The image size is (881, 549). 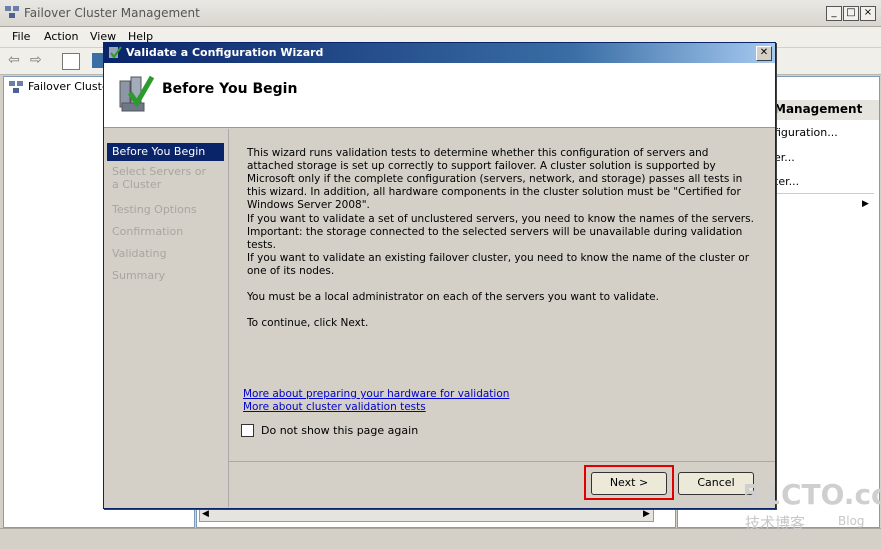 What do you see at coordinates (61, 36) in the screenshot?
I see `menu-action: Action` at bounding box center [61, 36].